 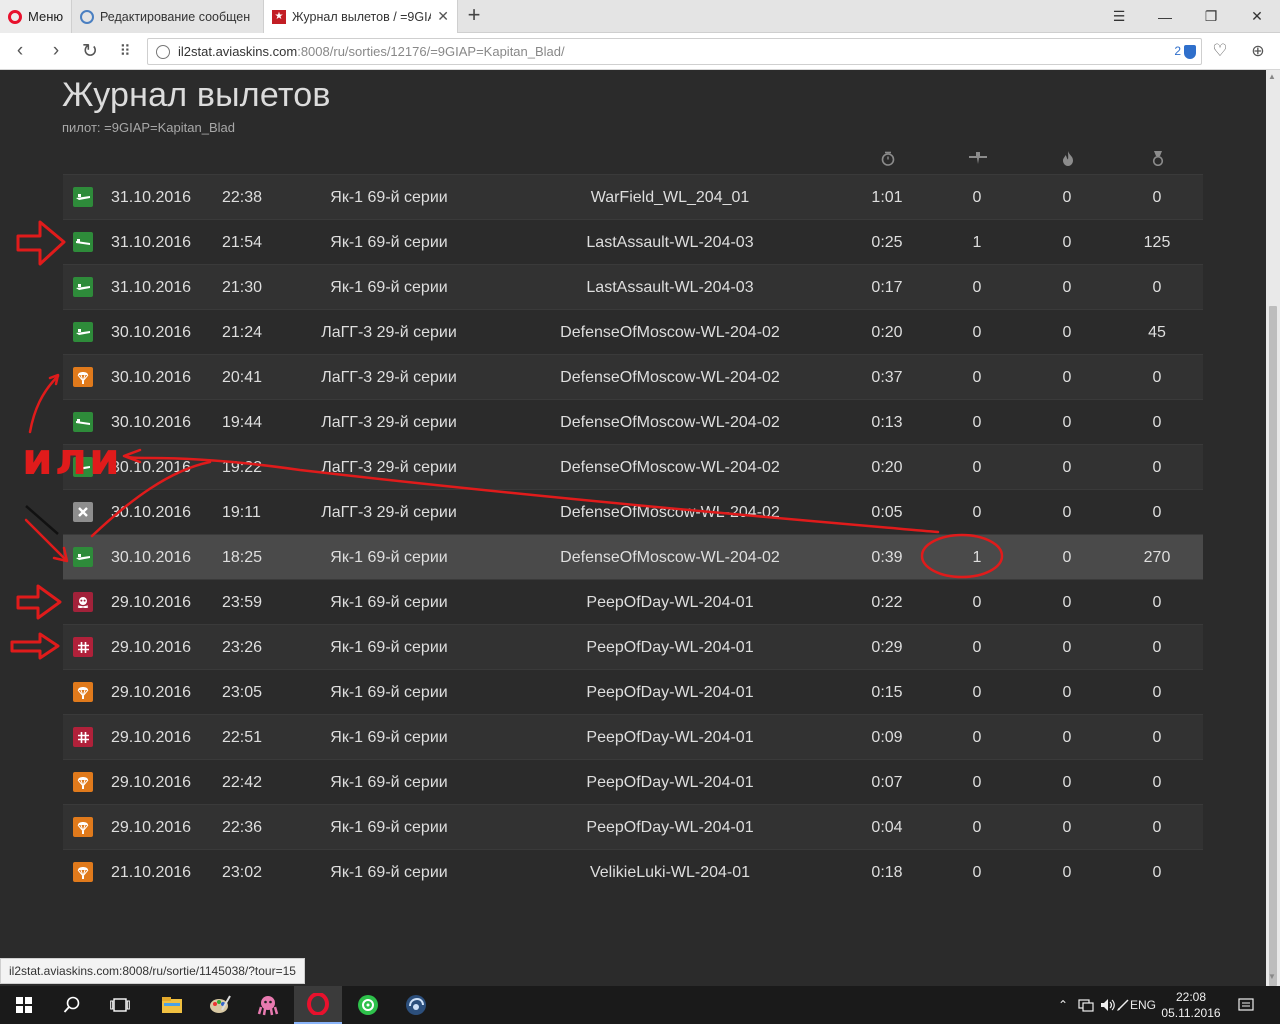 I want to click on search-icon, so click(x=72, y=1005).